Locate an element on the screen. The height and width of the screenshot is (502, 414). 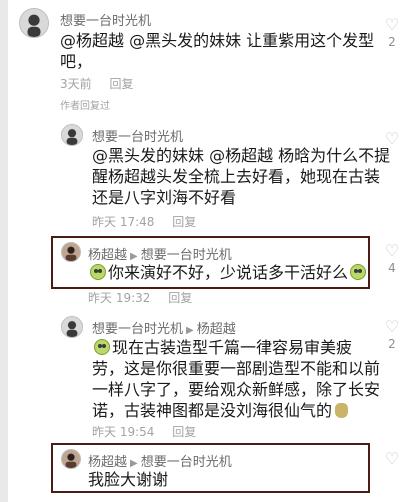
reply-header: 想要一台时光机 ▶ 杨超越 is located at coordinates (164, 327).